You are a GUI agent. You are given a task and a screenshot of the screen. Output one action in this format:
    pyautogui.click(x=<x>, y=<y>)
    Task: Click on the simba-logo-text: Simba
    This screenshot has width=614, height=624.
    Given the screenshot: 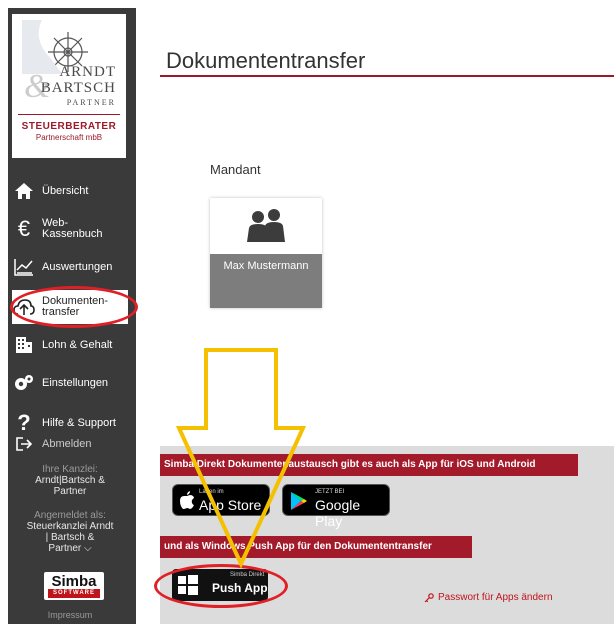 What is the action you would take?
    pyautogui.click(x=74, y=581)
    